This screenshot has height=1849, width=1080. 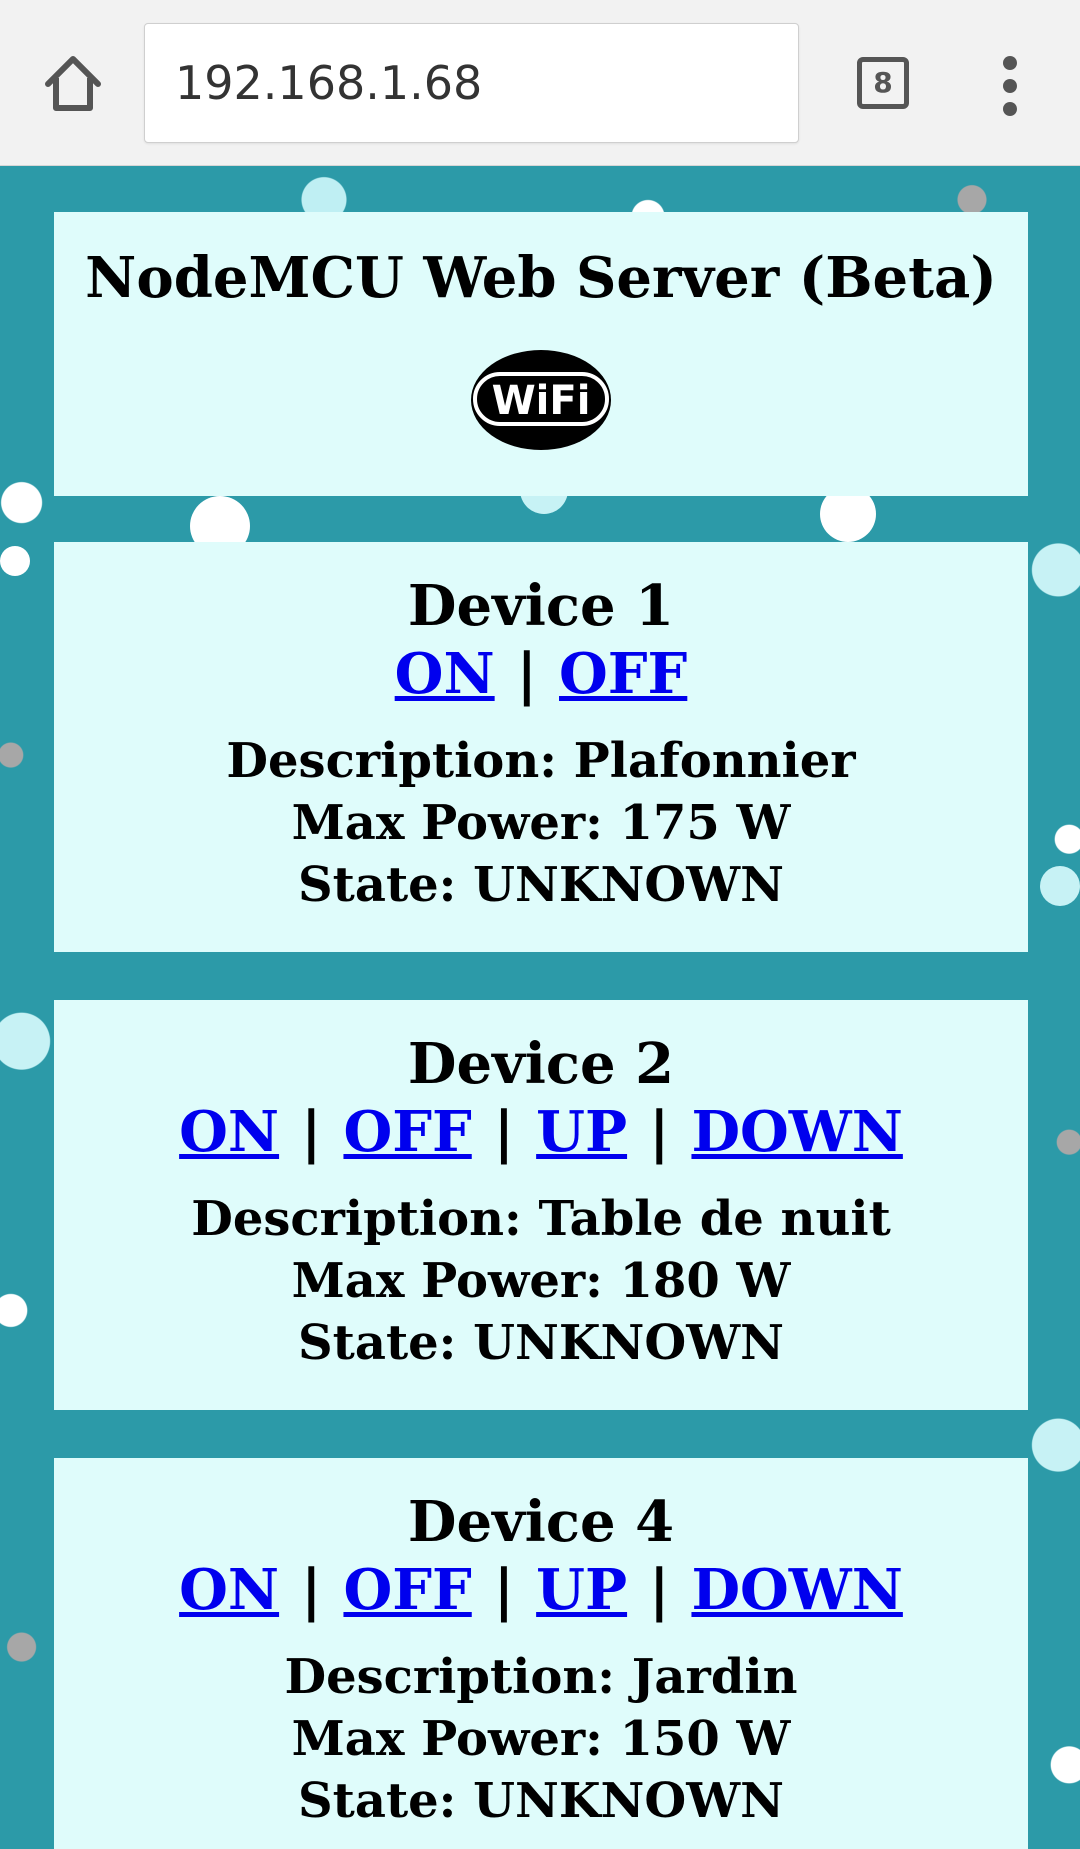 What do you see at coordinates (541, 1677) in the screenshot?
I see `device-description: Description: Jardin` at bounding box center [541, 1677].